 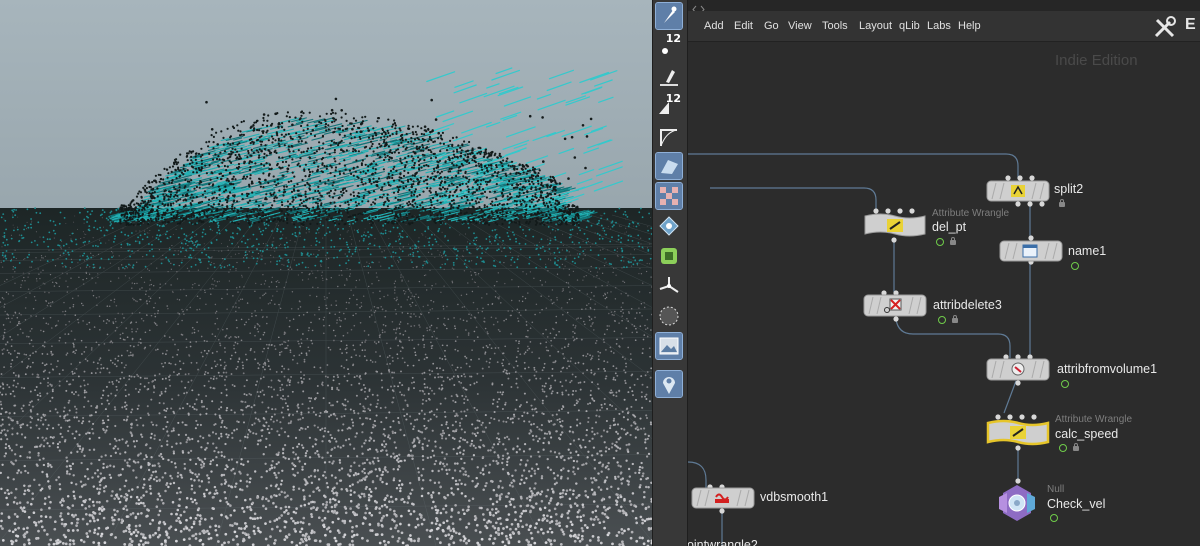 I want to click on wire-attribdelete3-attribfromvolume1, so click(x=953, y=338).